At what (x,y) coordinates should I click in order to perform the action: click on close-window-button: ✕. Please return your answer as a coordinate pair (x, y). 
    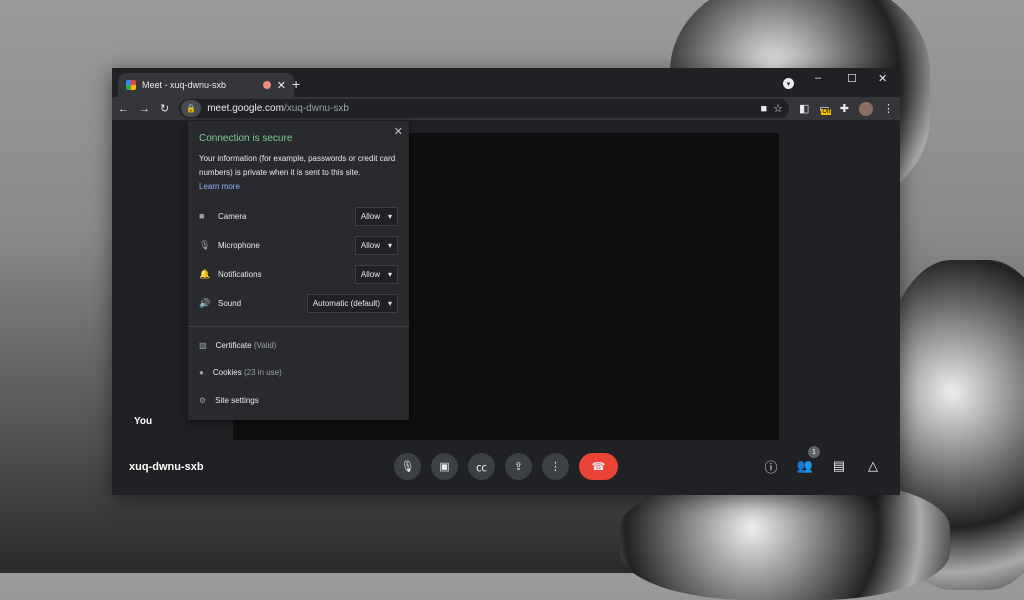
    Looking at the image, I should click on (882, 78).